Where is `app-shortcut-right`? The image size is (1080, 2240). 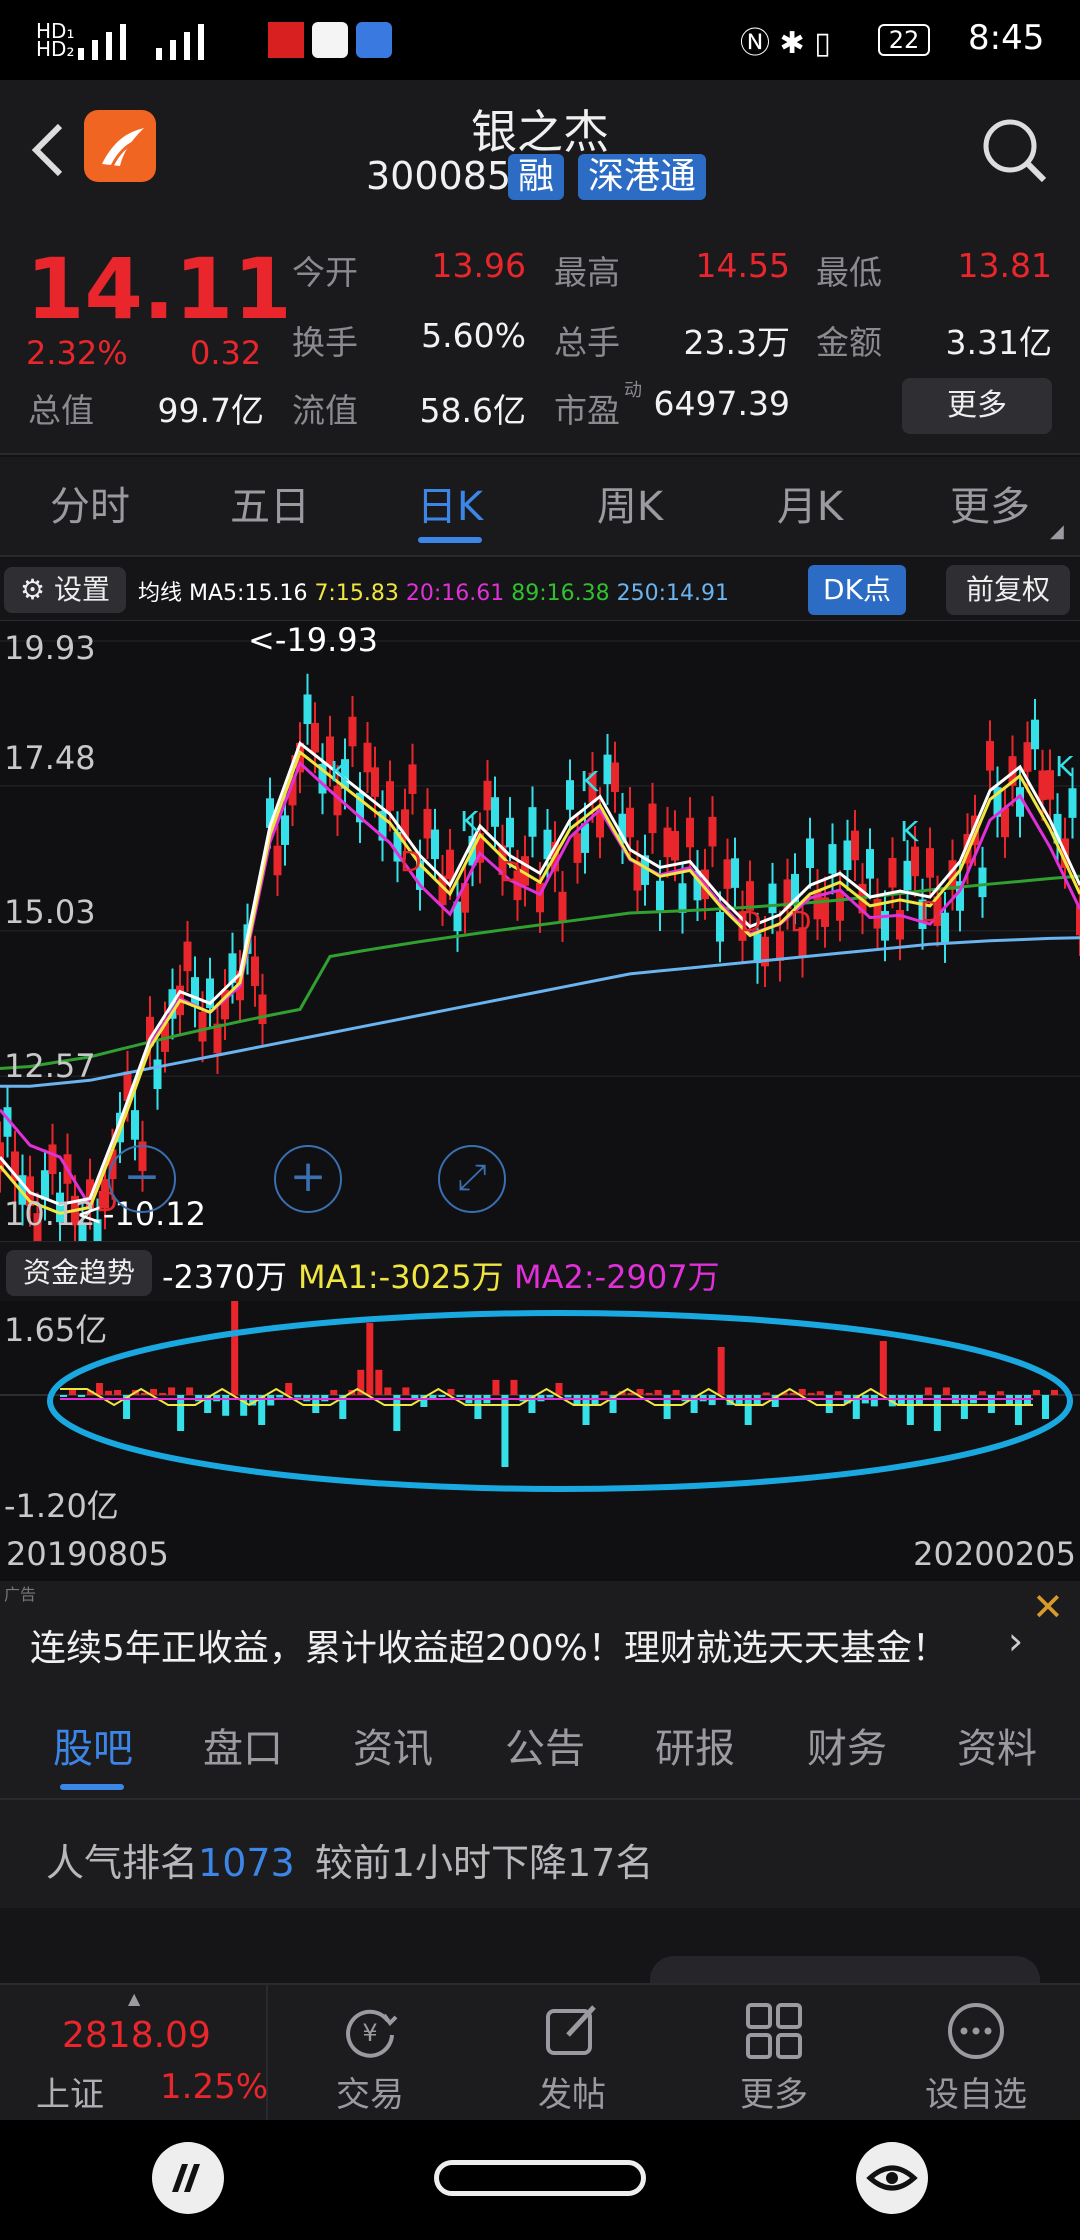 app-shortcut-right is located at coordinates (892, 2178).